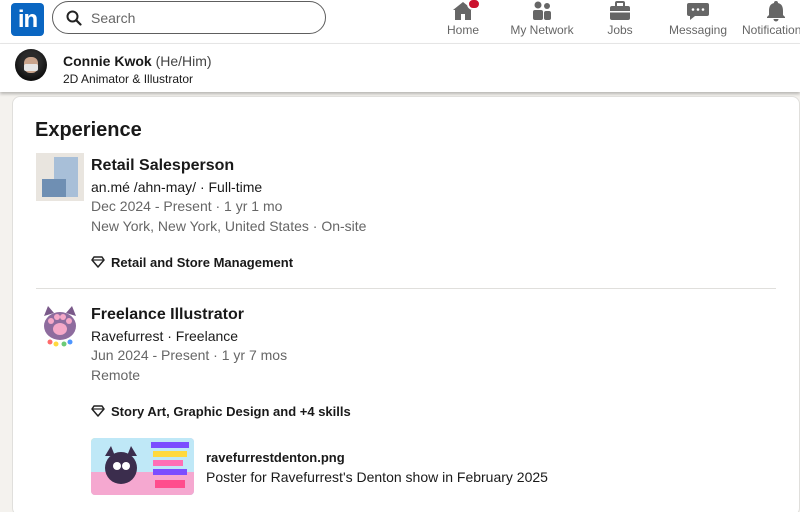 This screenshot has height=512, width=800. Describe the element at coordinates (189, 355) in the screenshot. I see `job-dates: Jun 2024 - Present · 1 yr 7 mos` at that location.